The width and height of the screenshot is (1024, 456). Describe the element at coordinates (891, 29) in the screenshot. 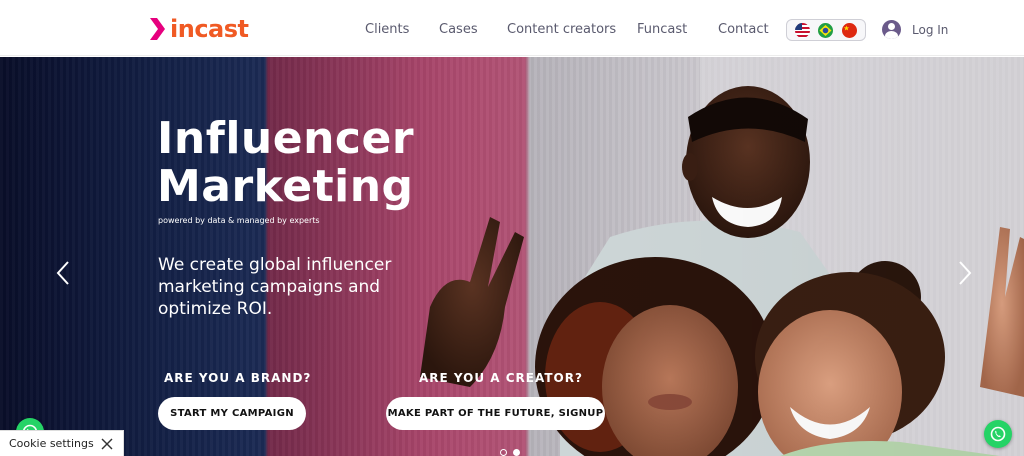

I see `user-avatar-icon` at that location.